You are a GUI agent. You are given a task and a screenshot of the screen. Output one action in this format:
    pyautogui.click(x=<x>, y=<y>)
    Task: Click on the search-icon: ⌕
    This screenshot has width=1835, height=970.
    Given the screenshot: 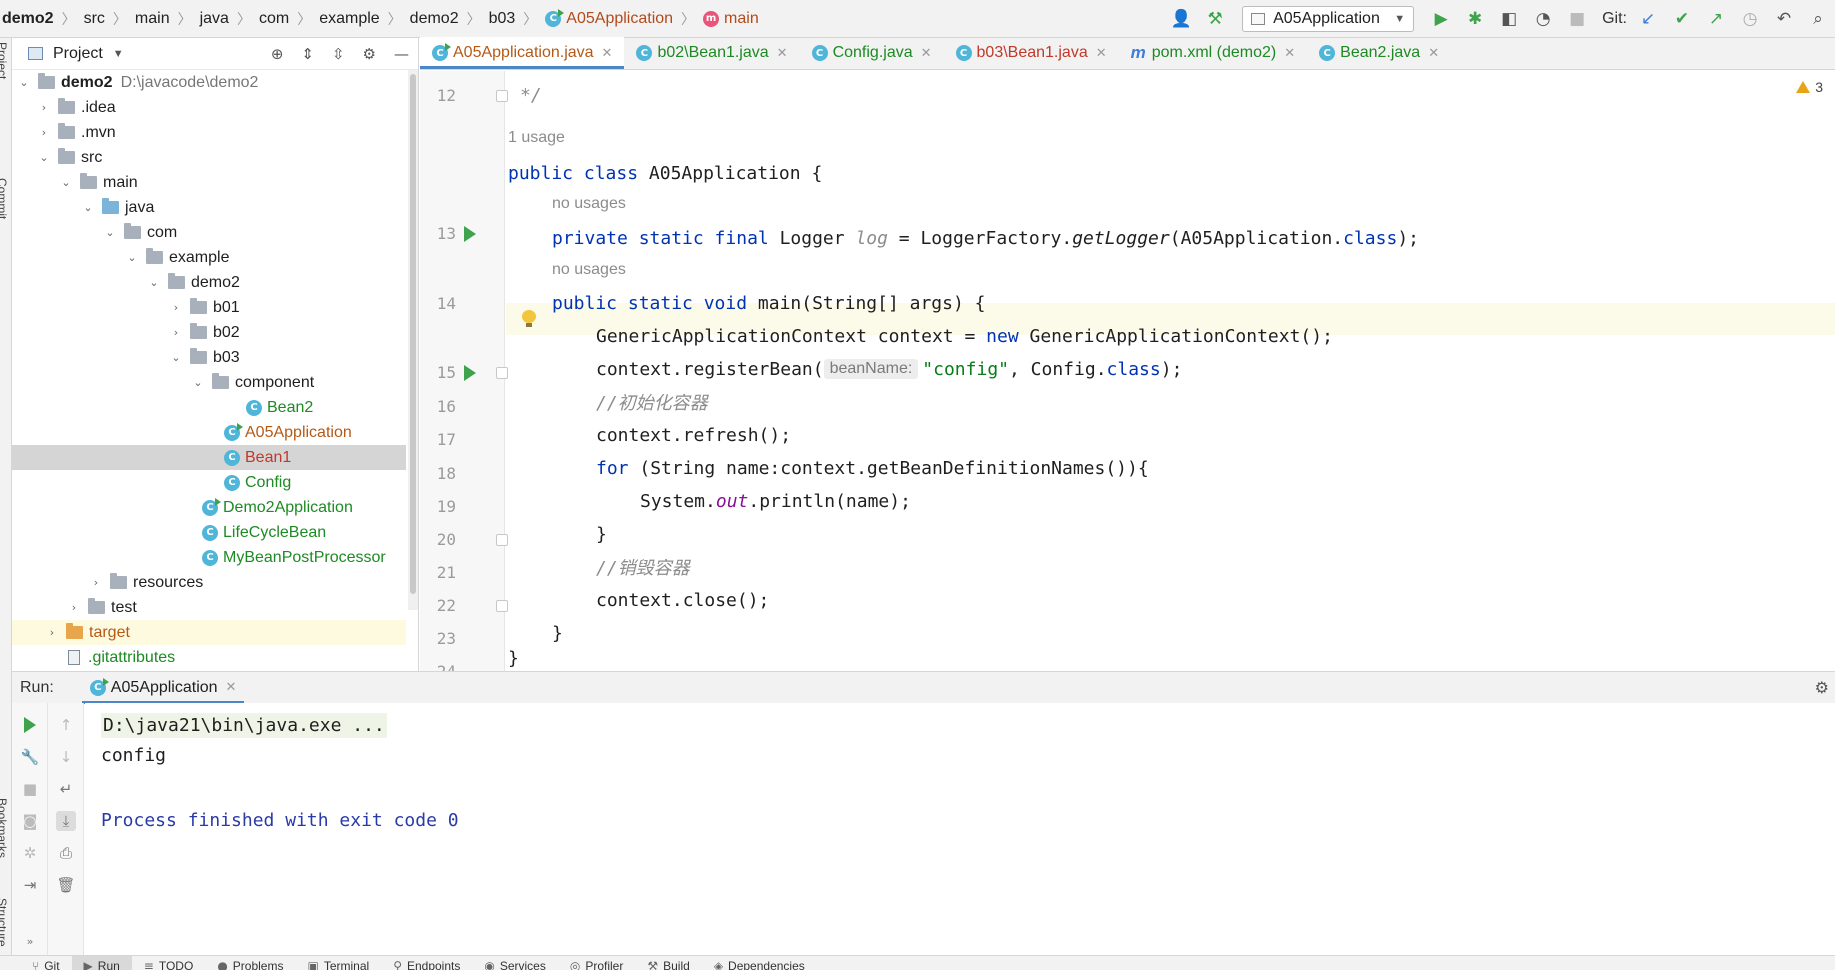 What is the action you would take?
    pyautogui.click(x=1818, y=19)
    